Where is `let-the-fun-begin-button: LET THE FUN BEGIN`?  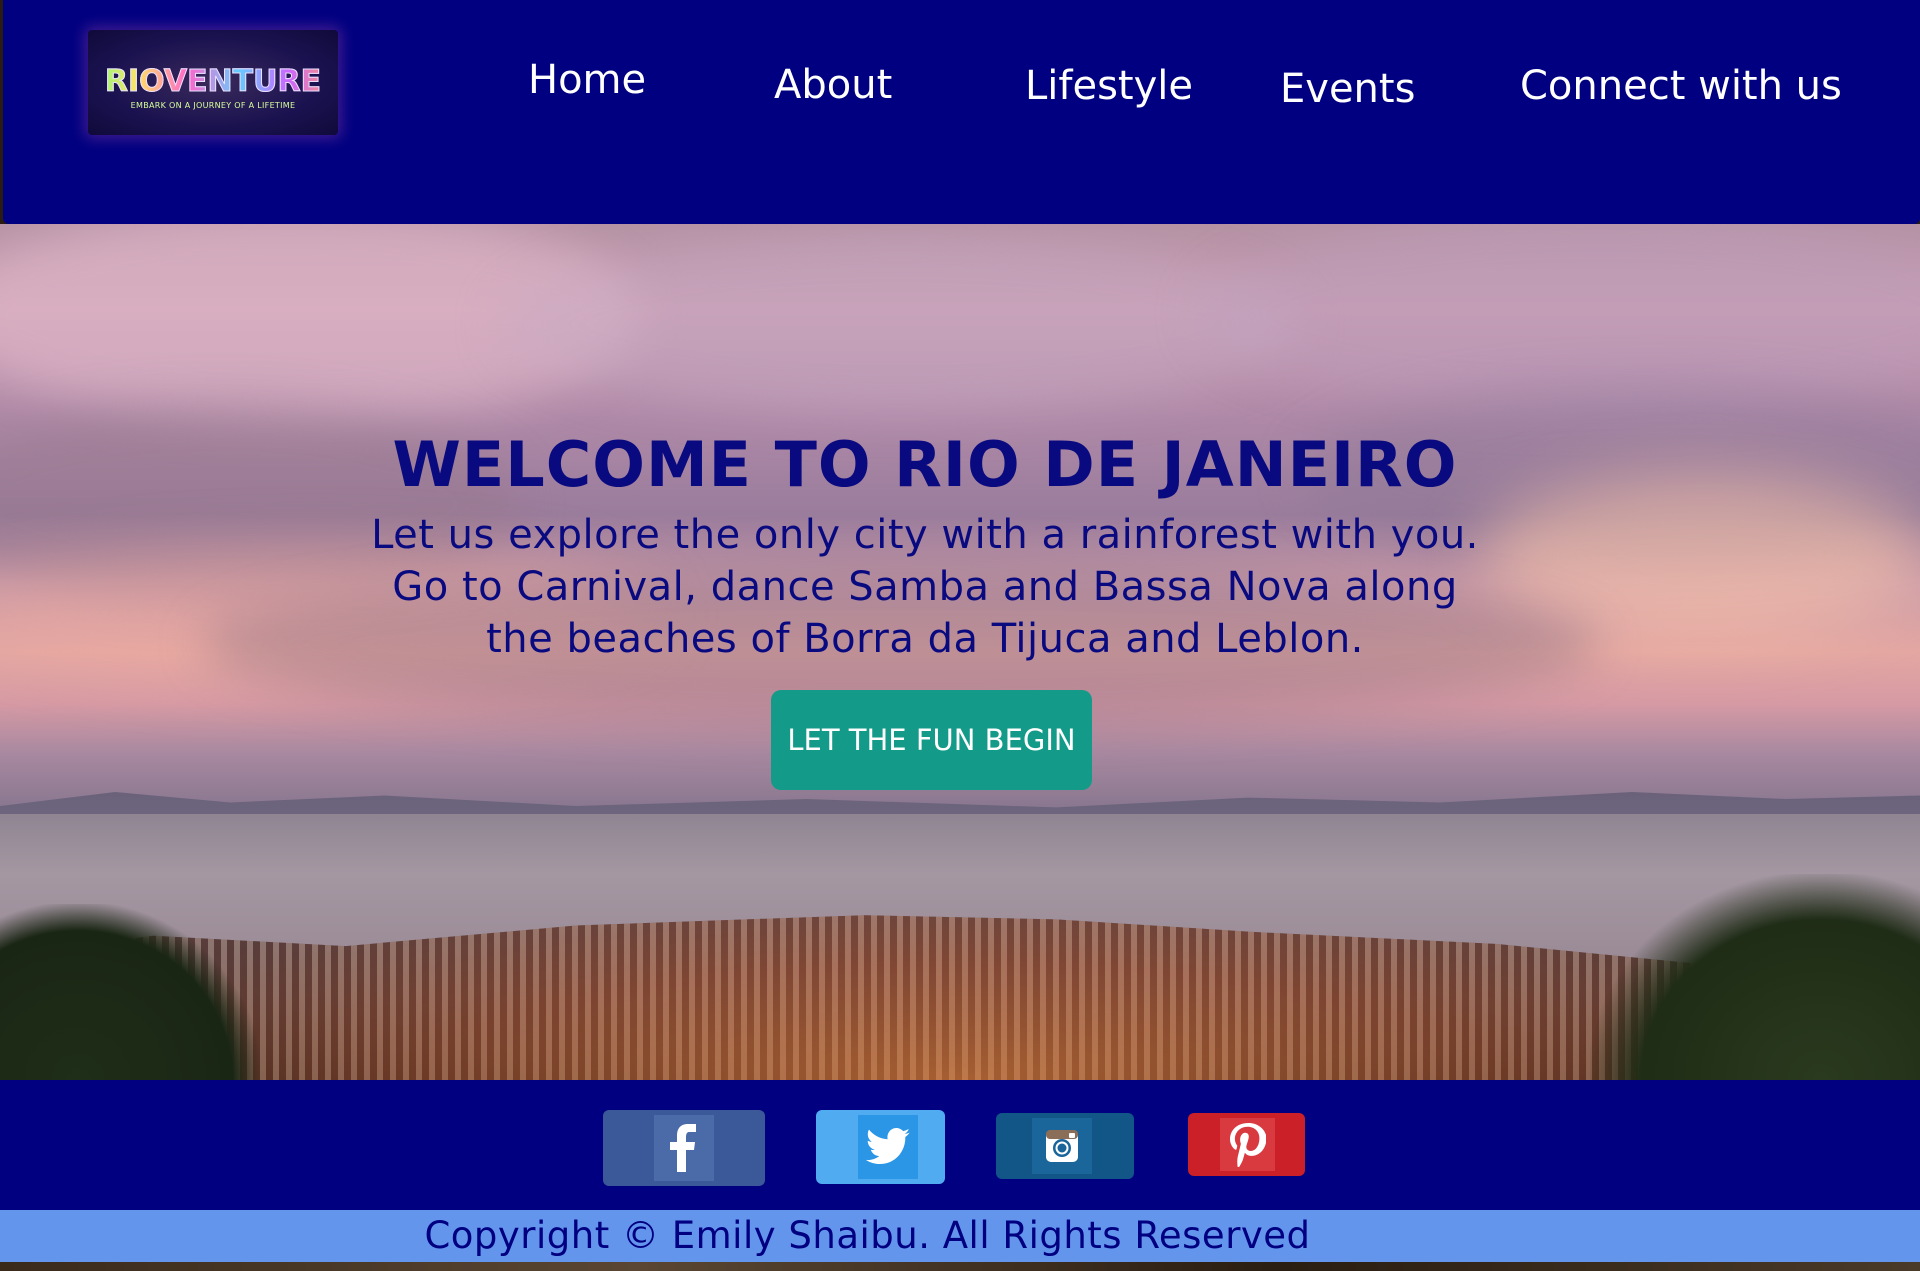
let-the-fun-begin-button: LET THE FUN BEGIN is located at coordinates (931, 740).